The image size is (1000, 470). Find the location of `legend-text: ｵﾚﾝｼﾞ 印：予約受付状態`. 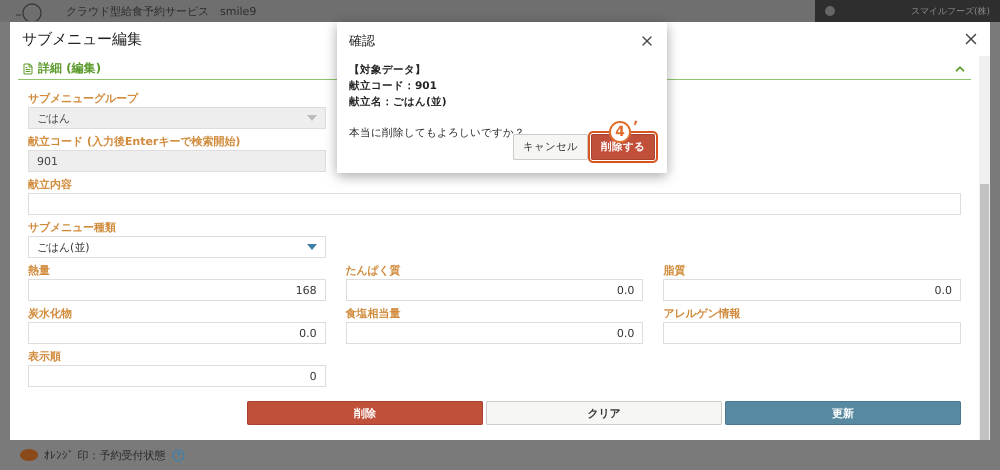

legend-text: ｵﾚﾝｼﾞ 印：予約受付状態 is located at coordinates (105, 455).